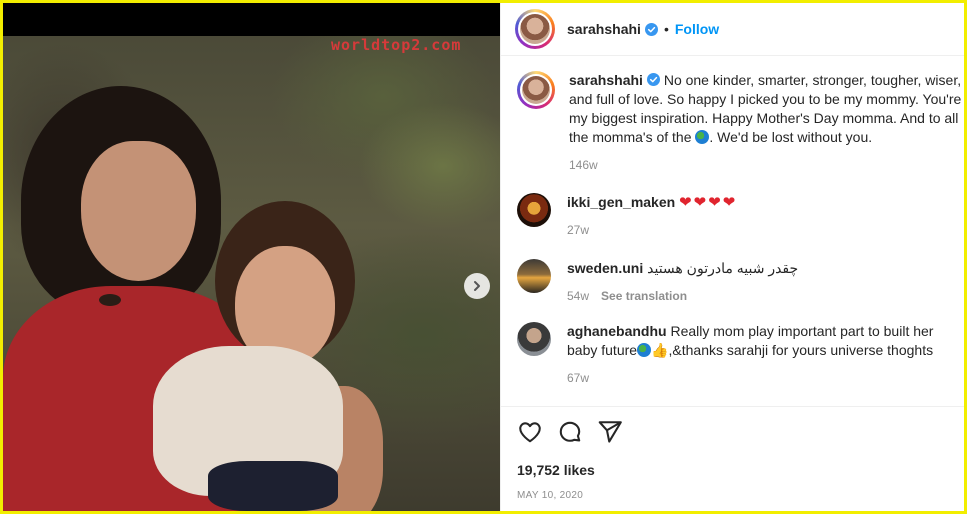 The image size is (967, 514). Describe the element at coordinates (617, 331) in the screenshot. I see `comment-username: aghanebandhu` at that location.